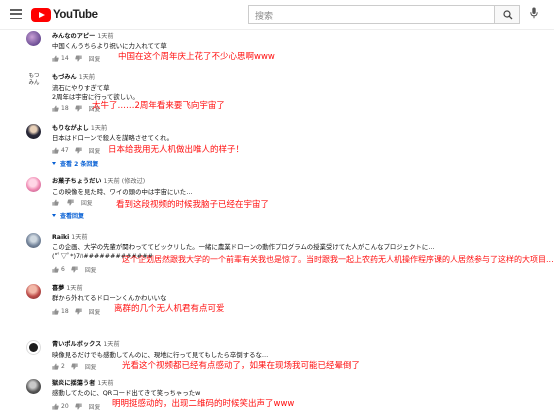  Describe the element at coordinates (76, 344) in the screenshot. I see `comment-author: 青いポルボックス` at that location.